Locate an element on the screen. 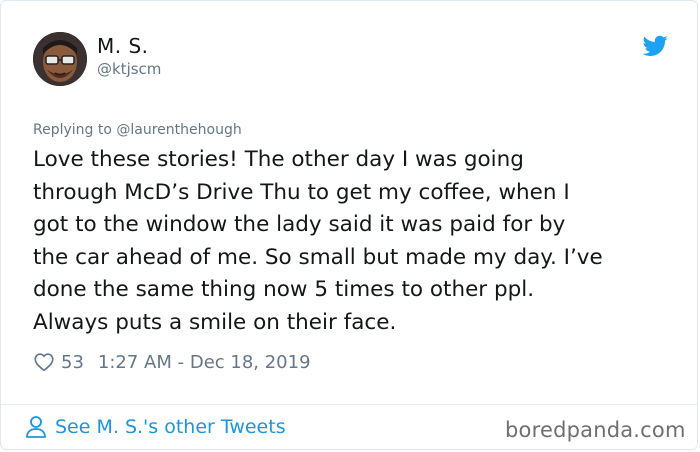 The image size is (700, 452). divider is located at coordinates (349, 404).